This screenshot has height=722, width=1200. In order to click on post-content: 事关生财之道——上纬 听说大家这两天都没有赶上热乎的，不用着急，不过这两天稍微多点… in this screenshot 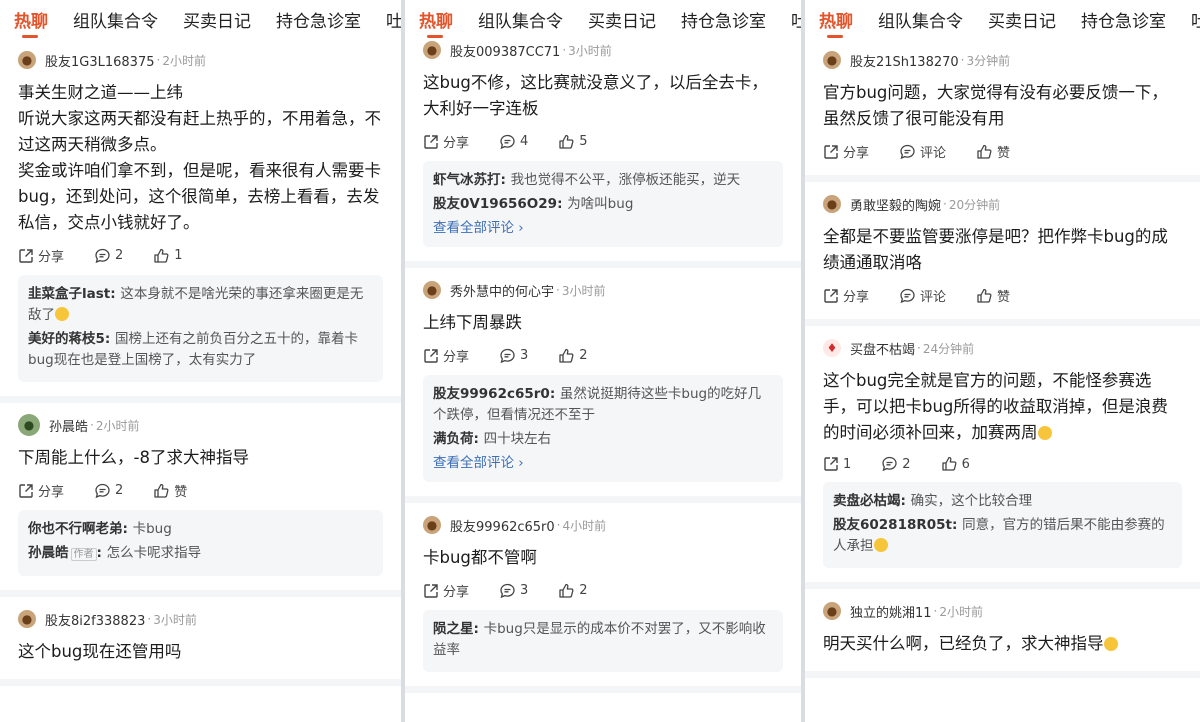, I will do `click(200, 158)`.